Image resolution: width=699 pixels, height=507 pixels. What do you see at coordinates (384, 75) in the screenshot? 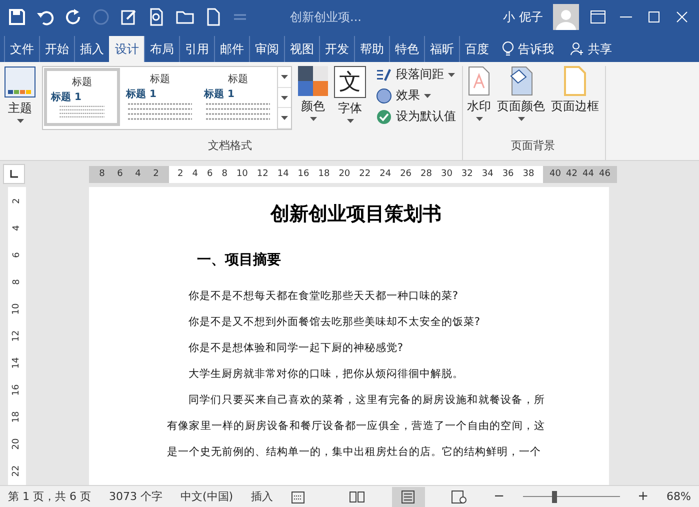
I see `brush-icon` at bounding box center [384, 75].